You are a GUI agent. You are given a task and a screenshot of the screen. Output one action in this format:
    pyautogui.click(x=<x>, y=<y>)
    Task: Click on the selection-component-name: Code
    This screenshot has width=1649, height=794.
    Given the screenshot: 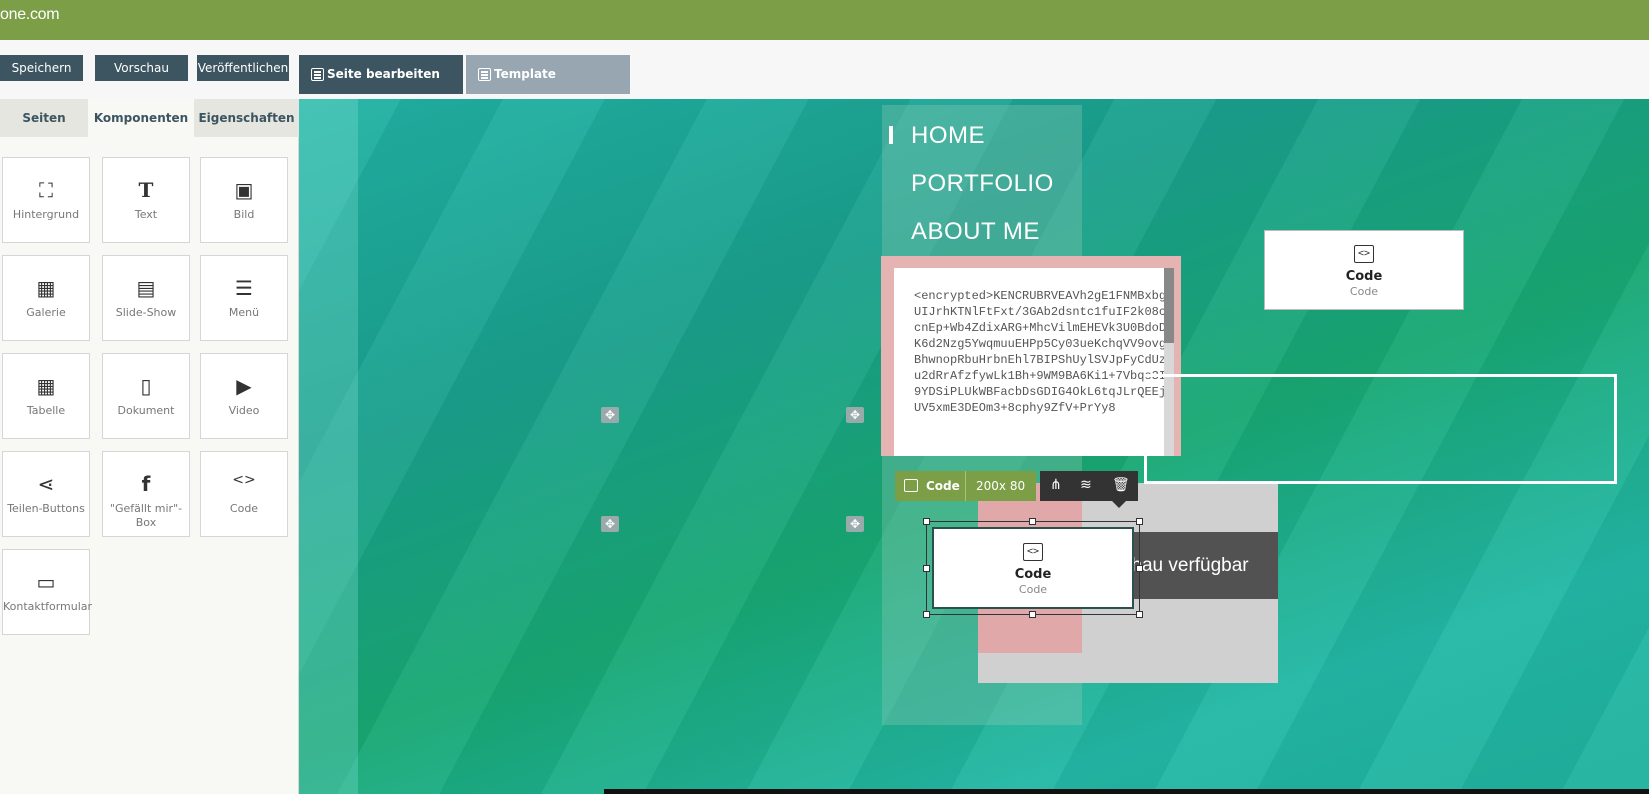 What is the action you would take?
    pyautogui.click(x=943, y=486)
    